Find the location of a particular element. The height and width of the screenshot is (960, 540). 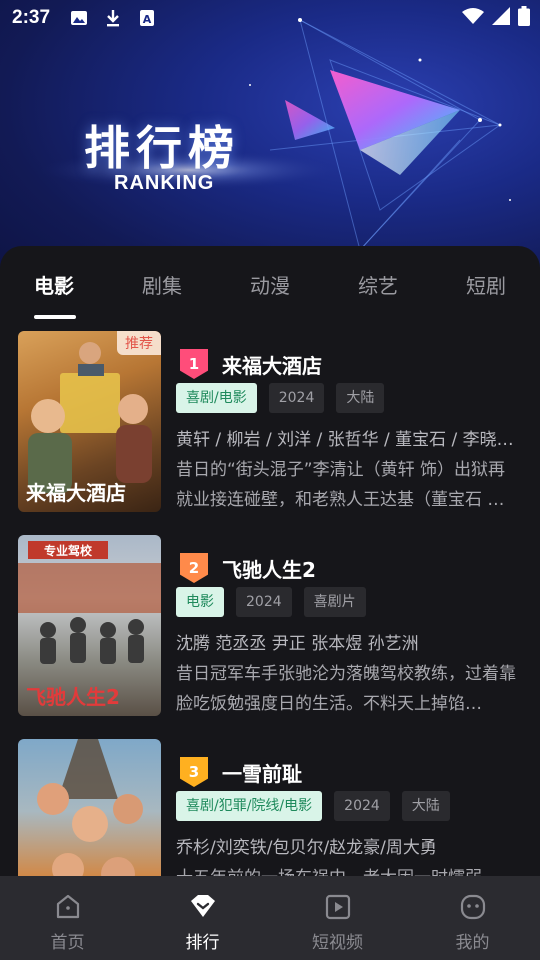

movie-title: 一雪前耻 is located at coordinates (262, 772).